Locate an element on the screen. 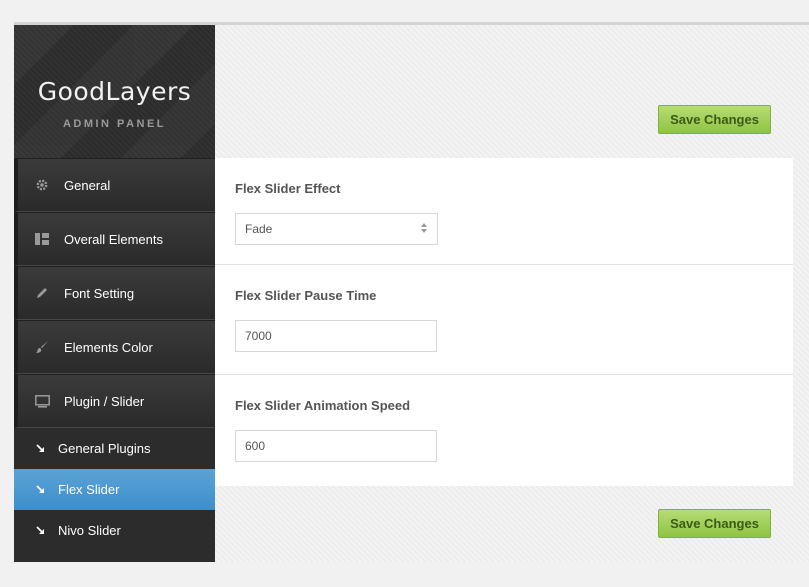  sidebar-item-label: Elements Color is located at coordinates (108, 347).